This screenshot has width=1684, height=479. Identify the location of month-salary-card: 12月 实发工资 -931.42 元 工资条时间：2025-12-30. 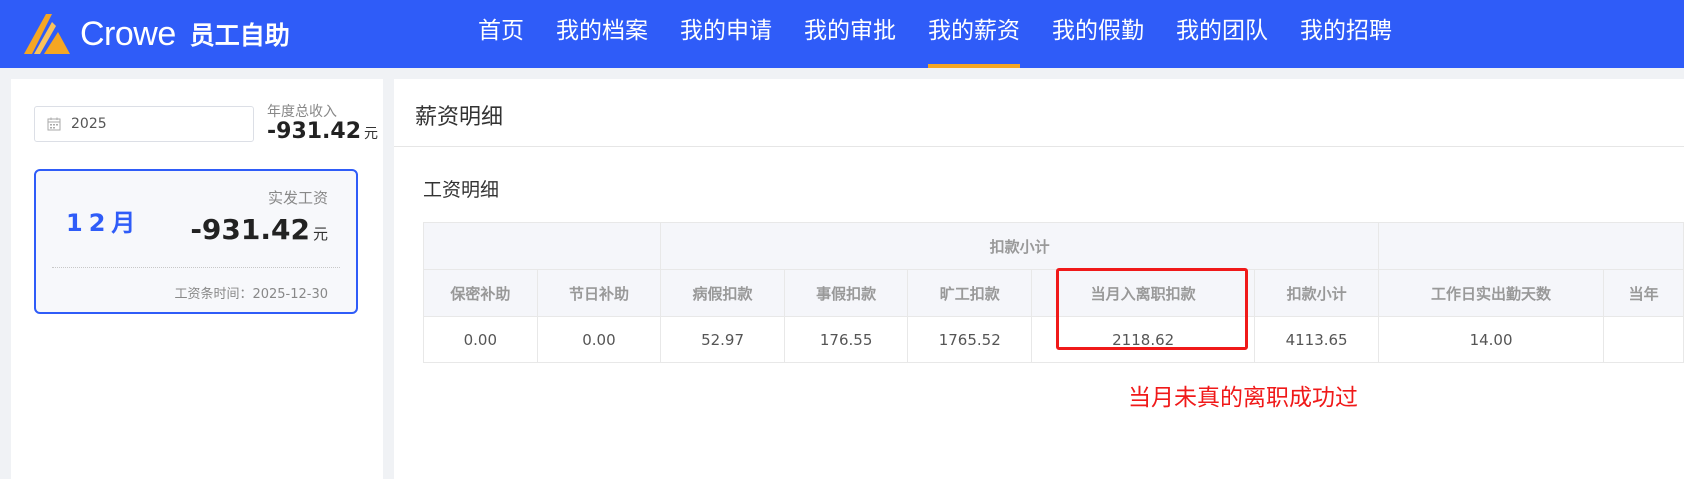
(196, 241).